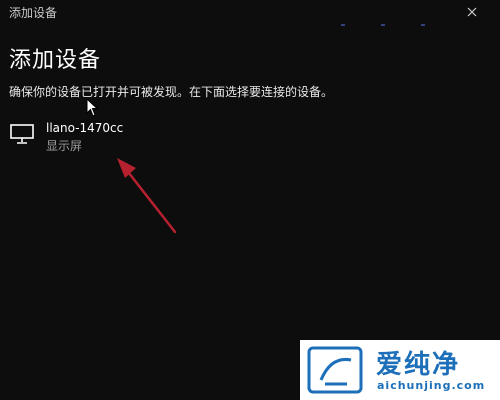 The height and width of the screenshot is (400, 500). Describe the element at coordinates (116, 139) in the screenshot. I see `device-list-item: llano-1470cc 显示屏` at that location.